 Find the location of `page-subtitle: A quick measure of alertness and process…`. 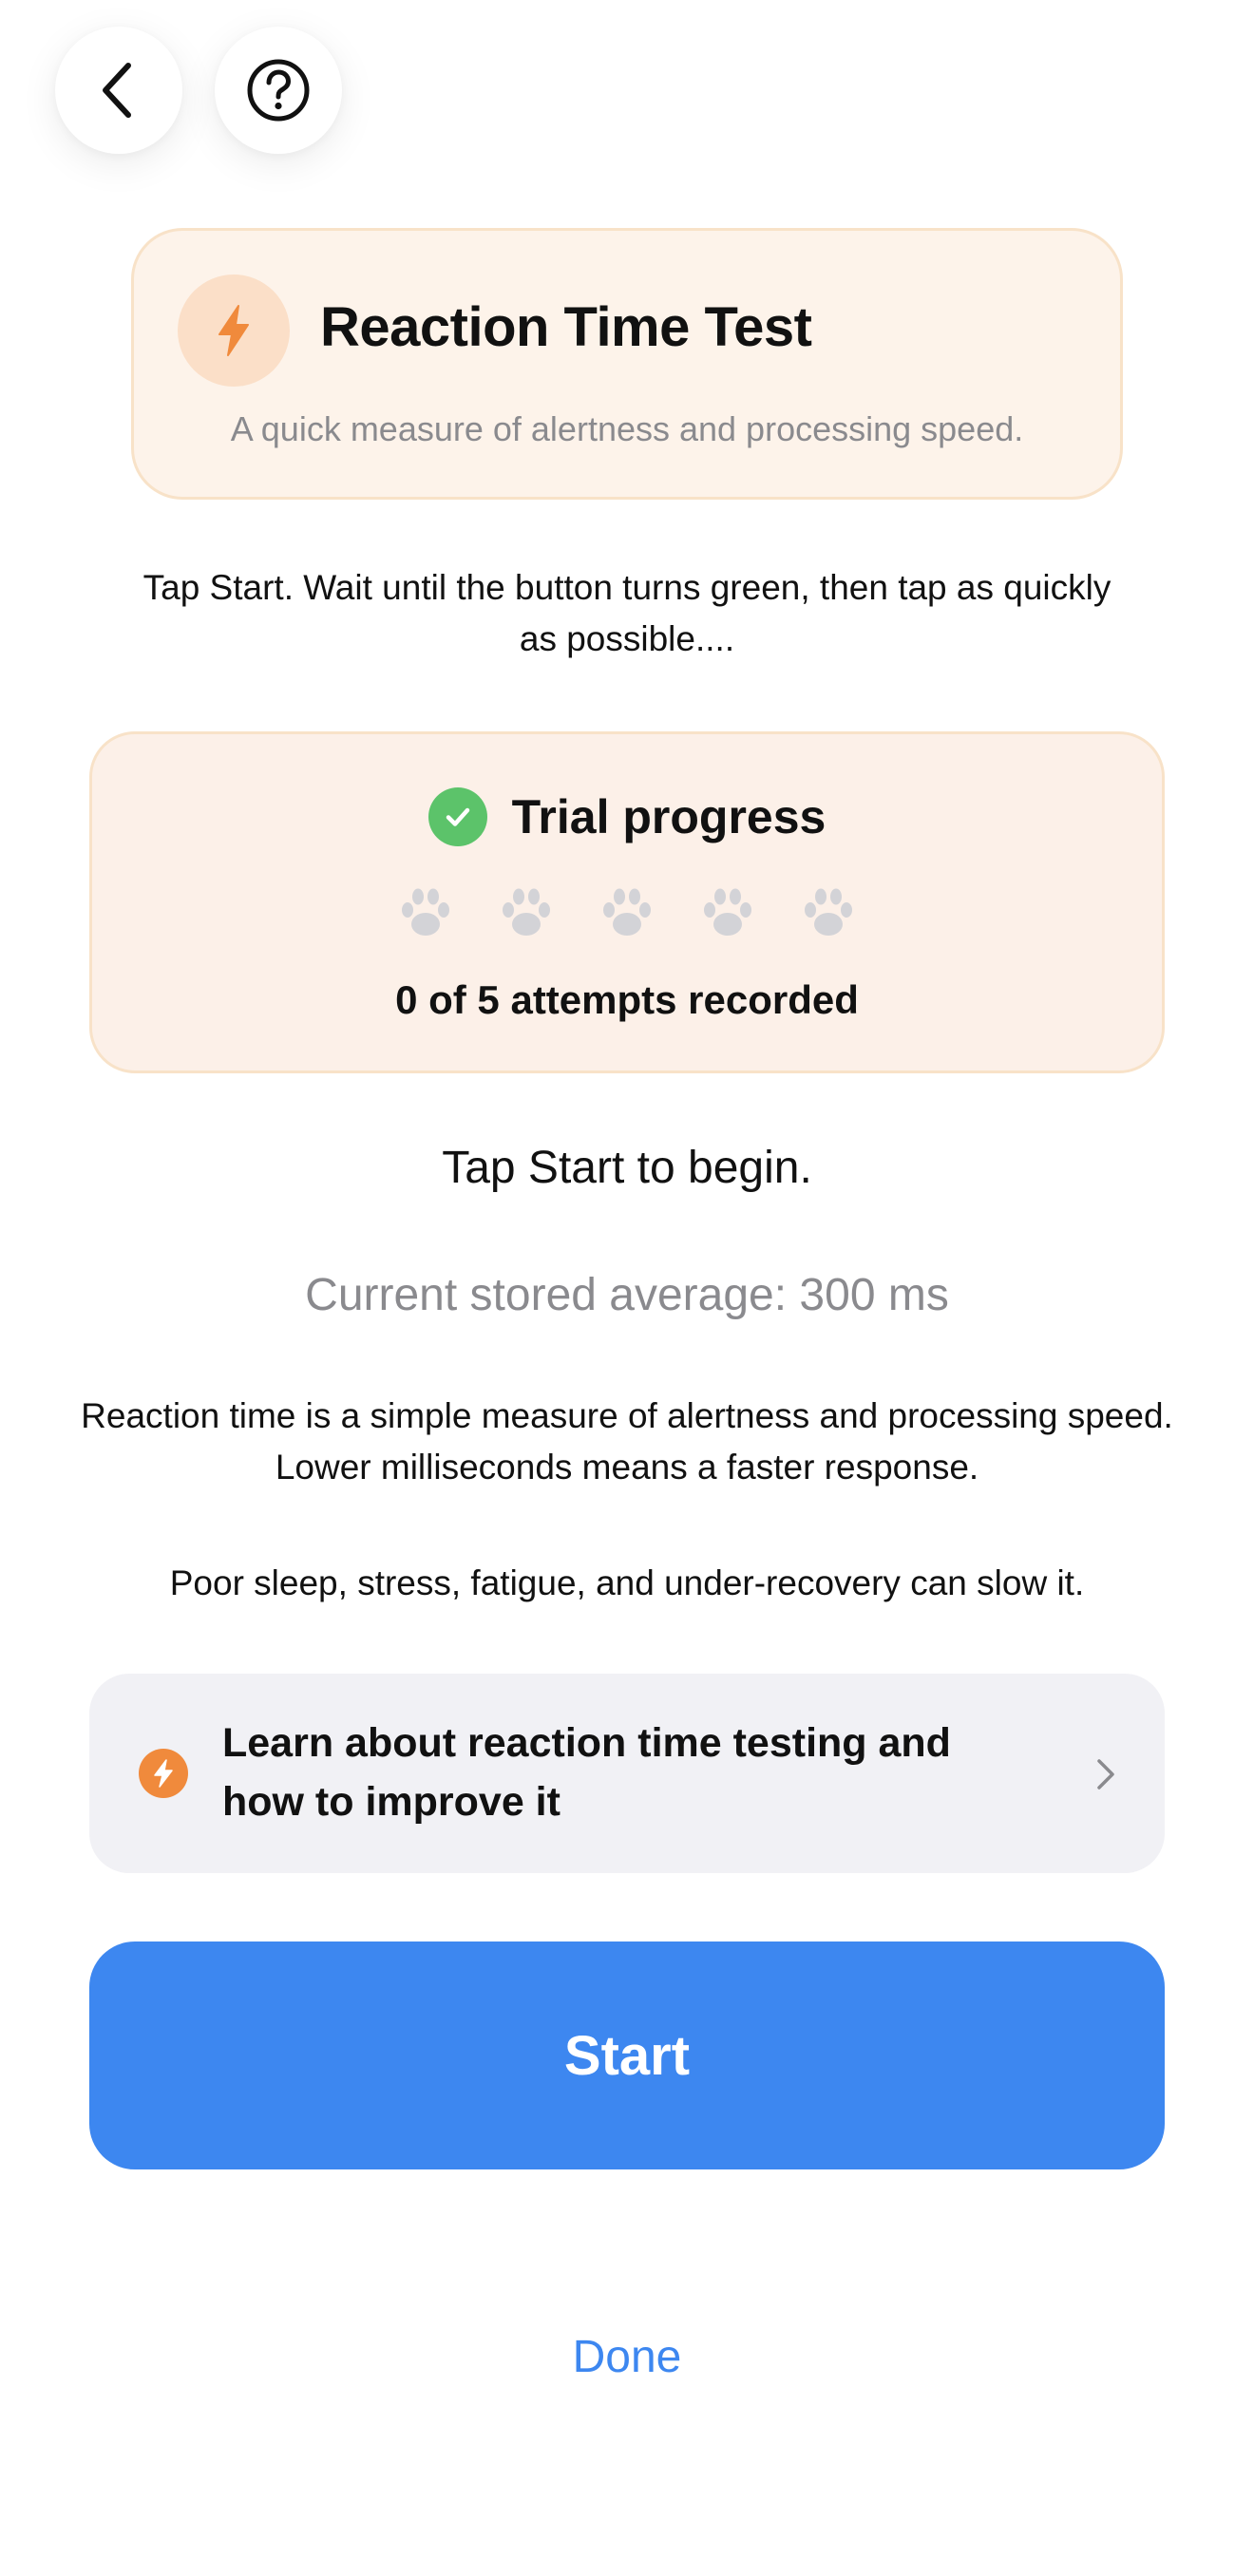

page-subtitle: A quick measure of alertness and process… is located at coordinates (627, 428).